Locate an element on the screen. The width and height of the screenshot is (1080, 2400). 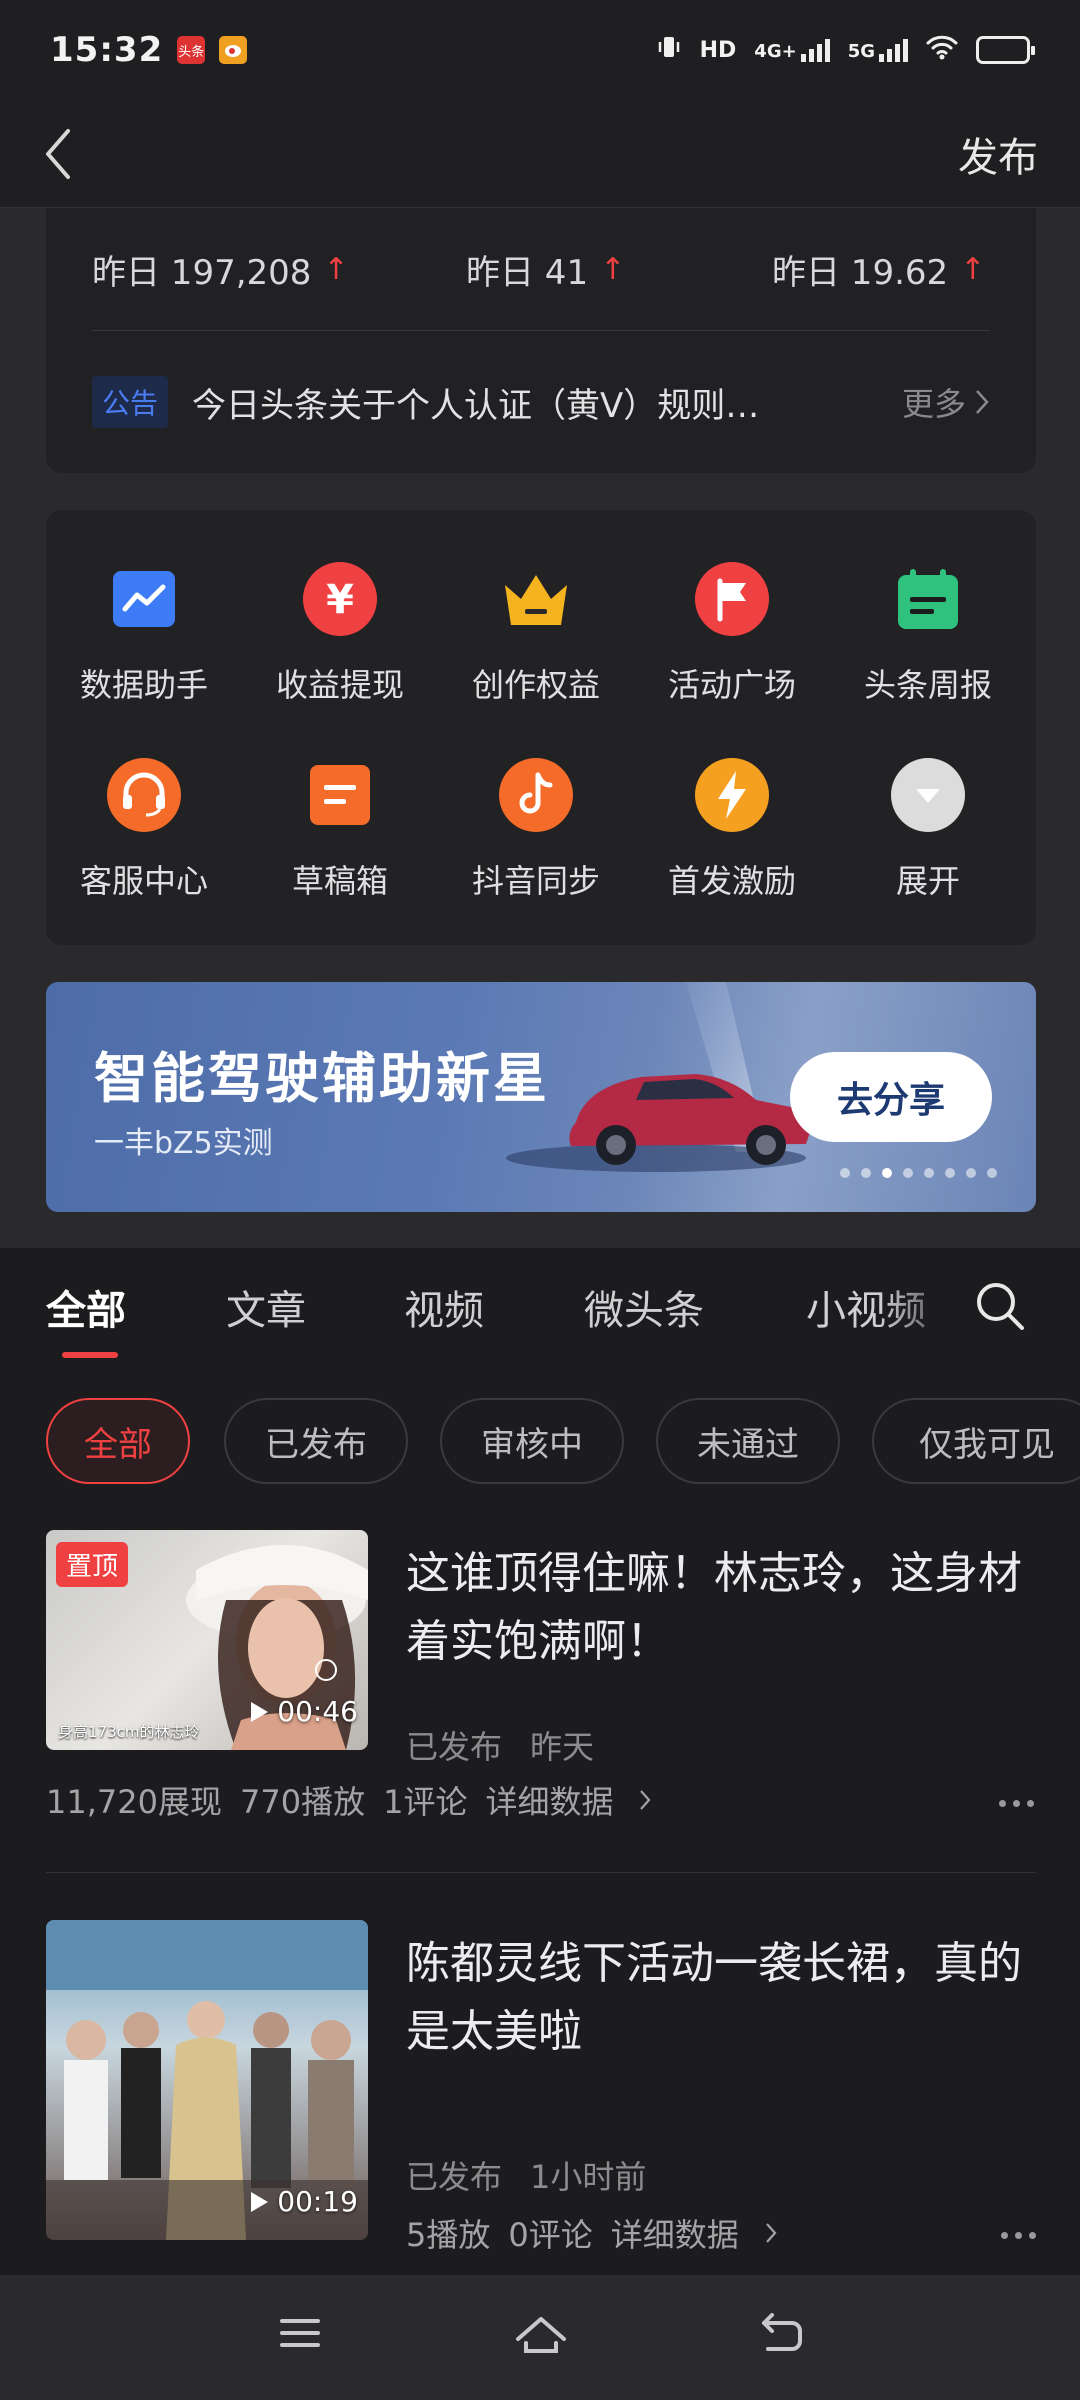
post-title: 陈都灵线下活动一袭长裙，真的是太美啦 is located at coordinates (721, 1998).